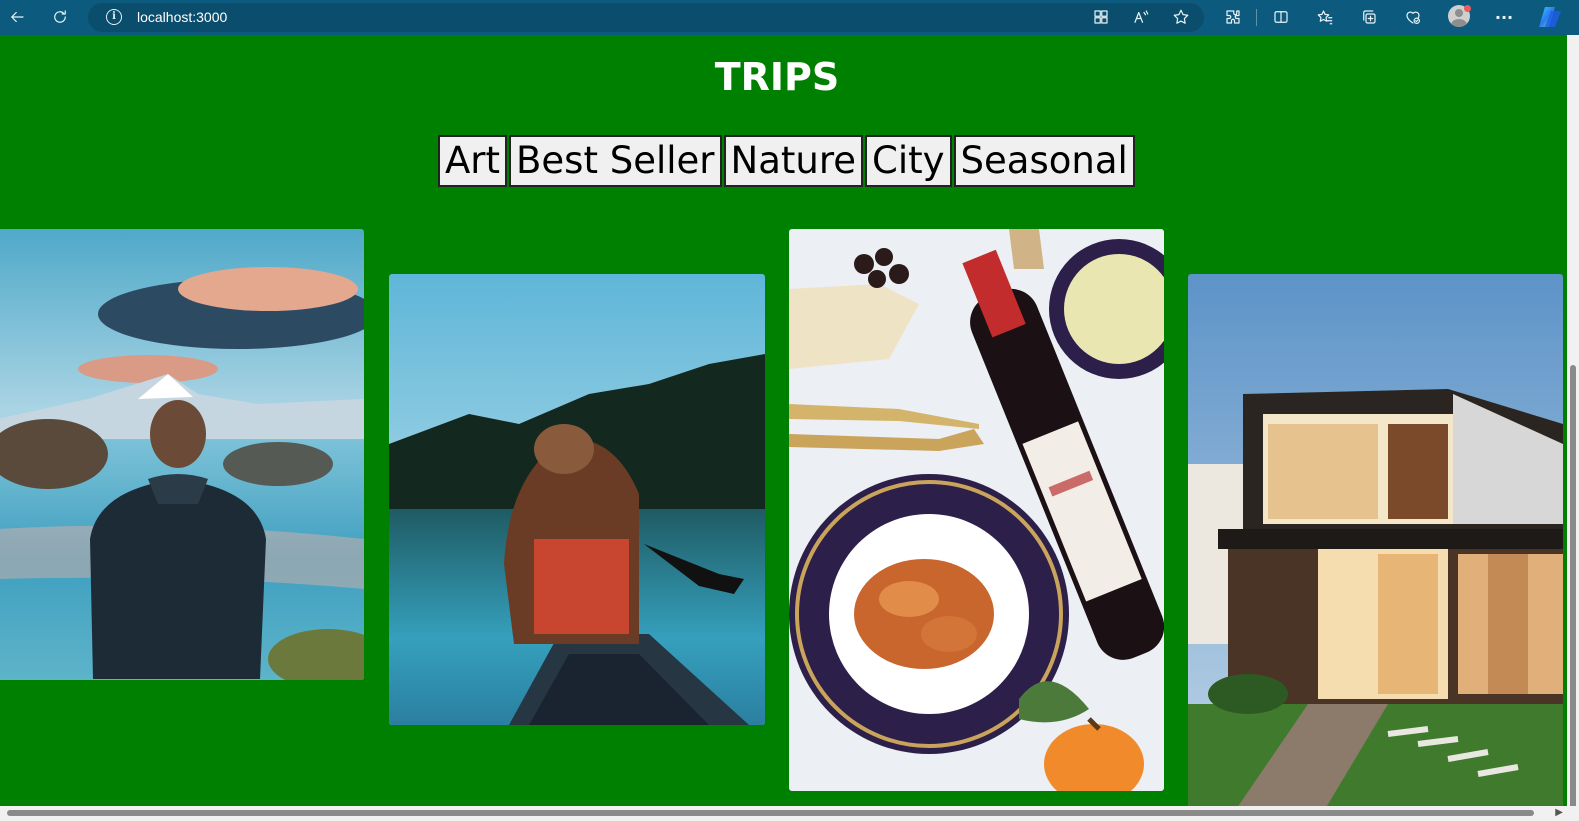  What do you see at coordinates (1413, 17) in the screenshot?
I see `browser-essentials-icon` at bounding box center [1413, 17].